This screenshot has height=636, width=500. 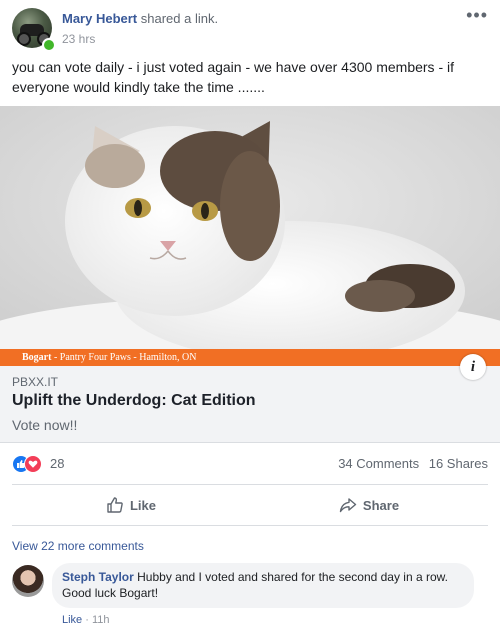 What do you see at coordinates (458, 463) in the screenshot?
I see `shares-count: 16 Shares` at bounding box center [458, 463].